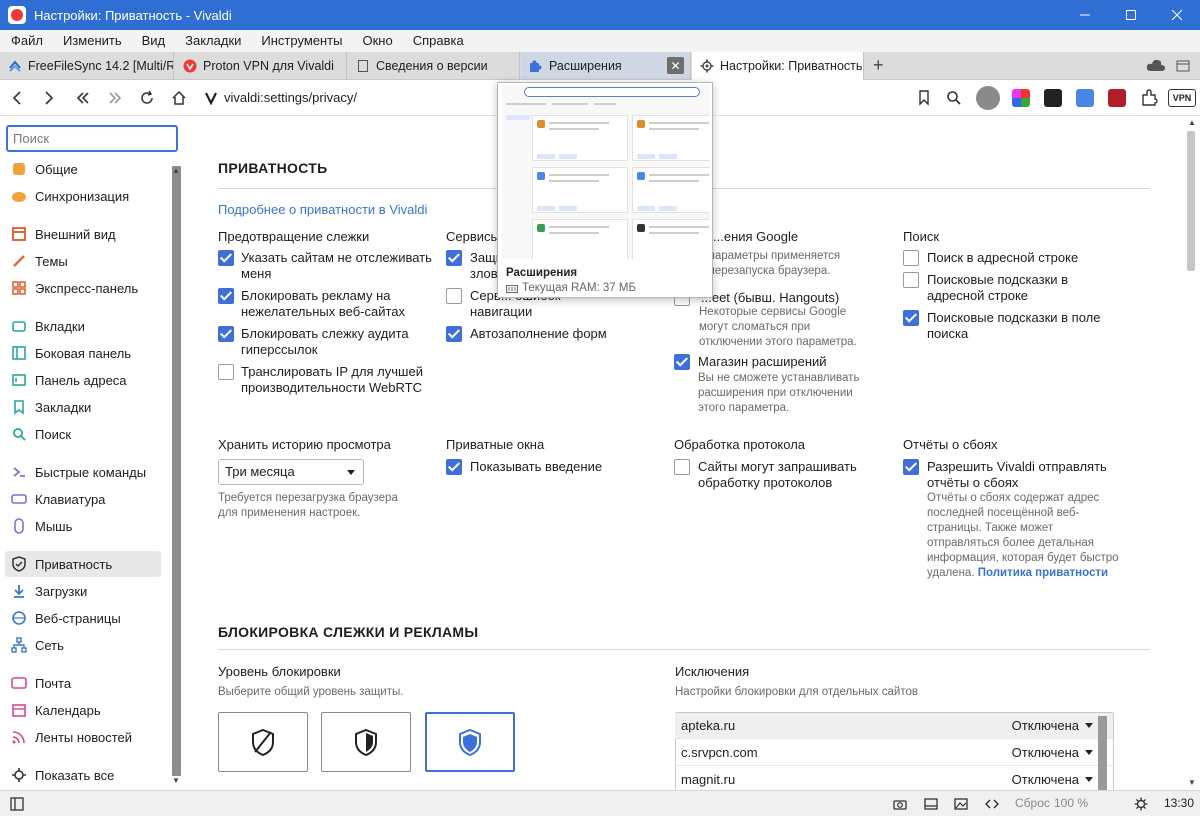 The width and height of the screenshot is (1200, 816). I want to click on fast-forward-button, so click(115, 98).